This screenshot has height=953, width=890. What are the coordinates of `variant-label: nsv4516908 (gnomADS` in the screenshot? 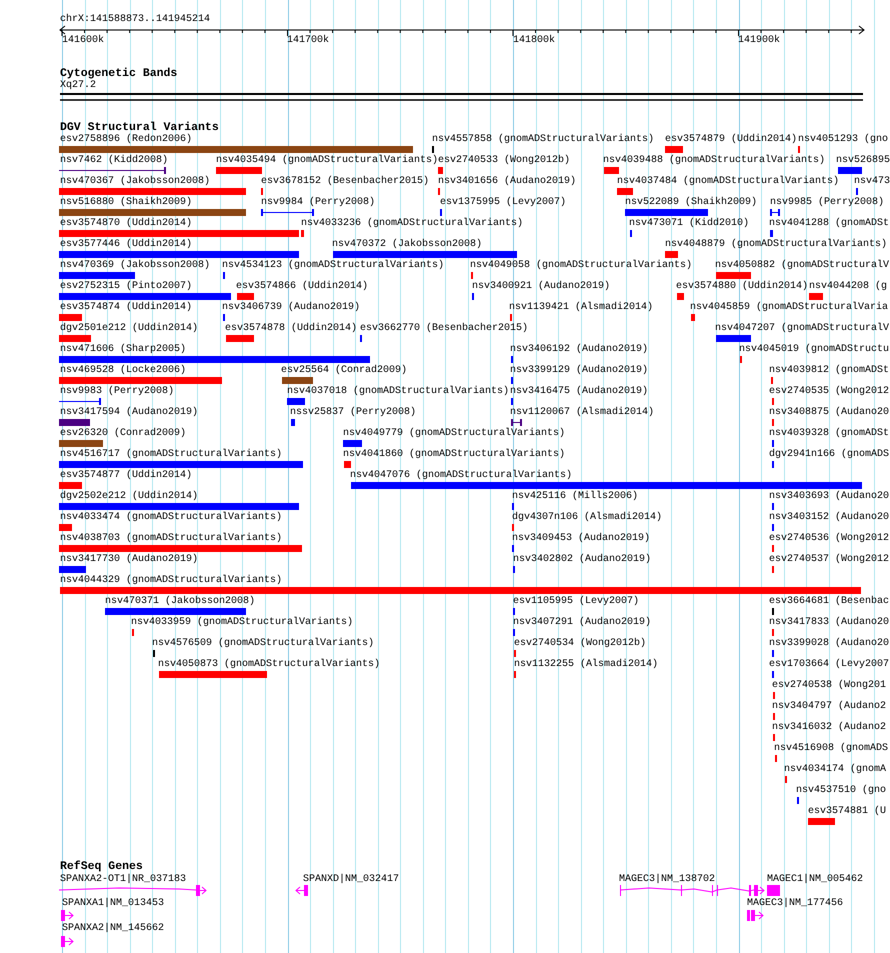 It's located at (831, 749).